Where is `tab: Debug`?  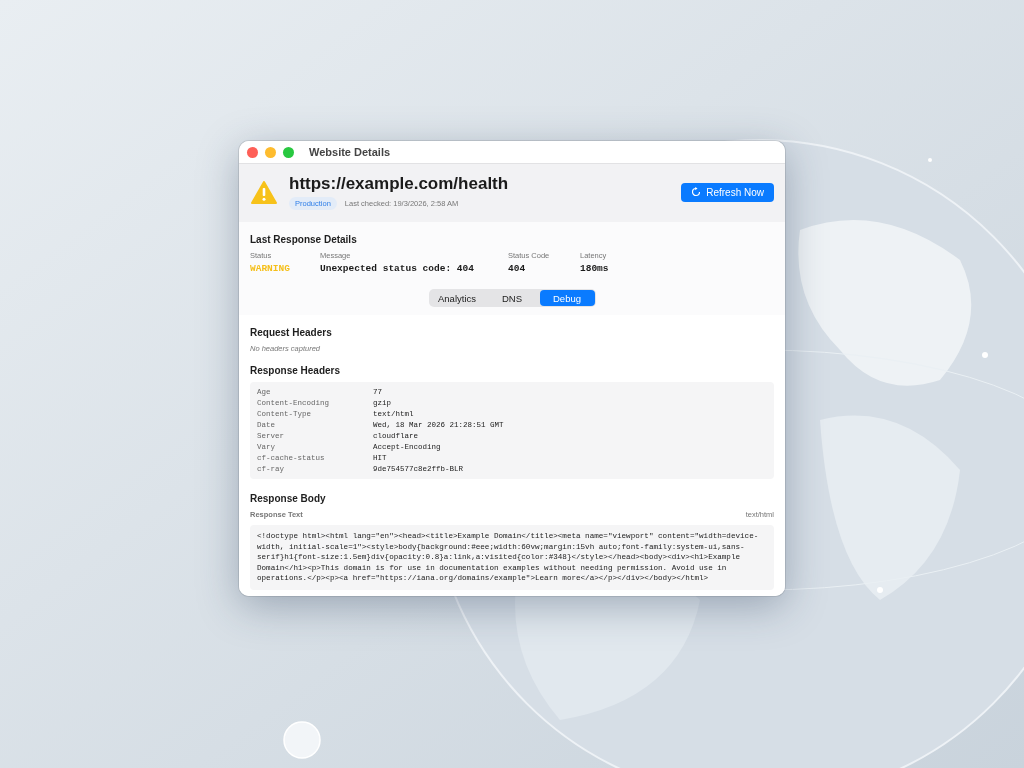 tab: Debug is located at coordinates (567, 298).